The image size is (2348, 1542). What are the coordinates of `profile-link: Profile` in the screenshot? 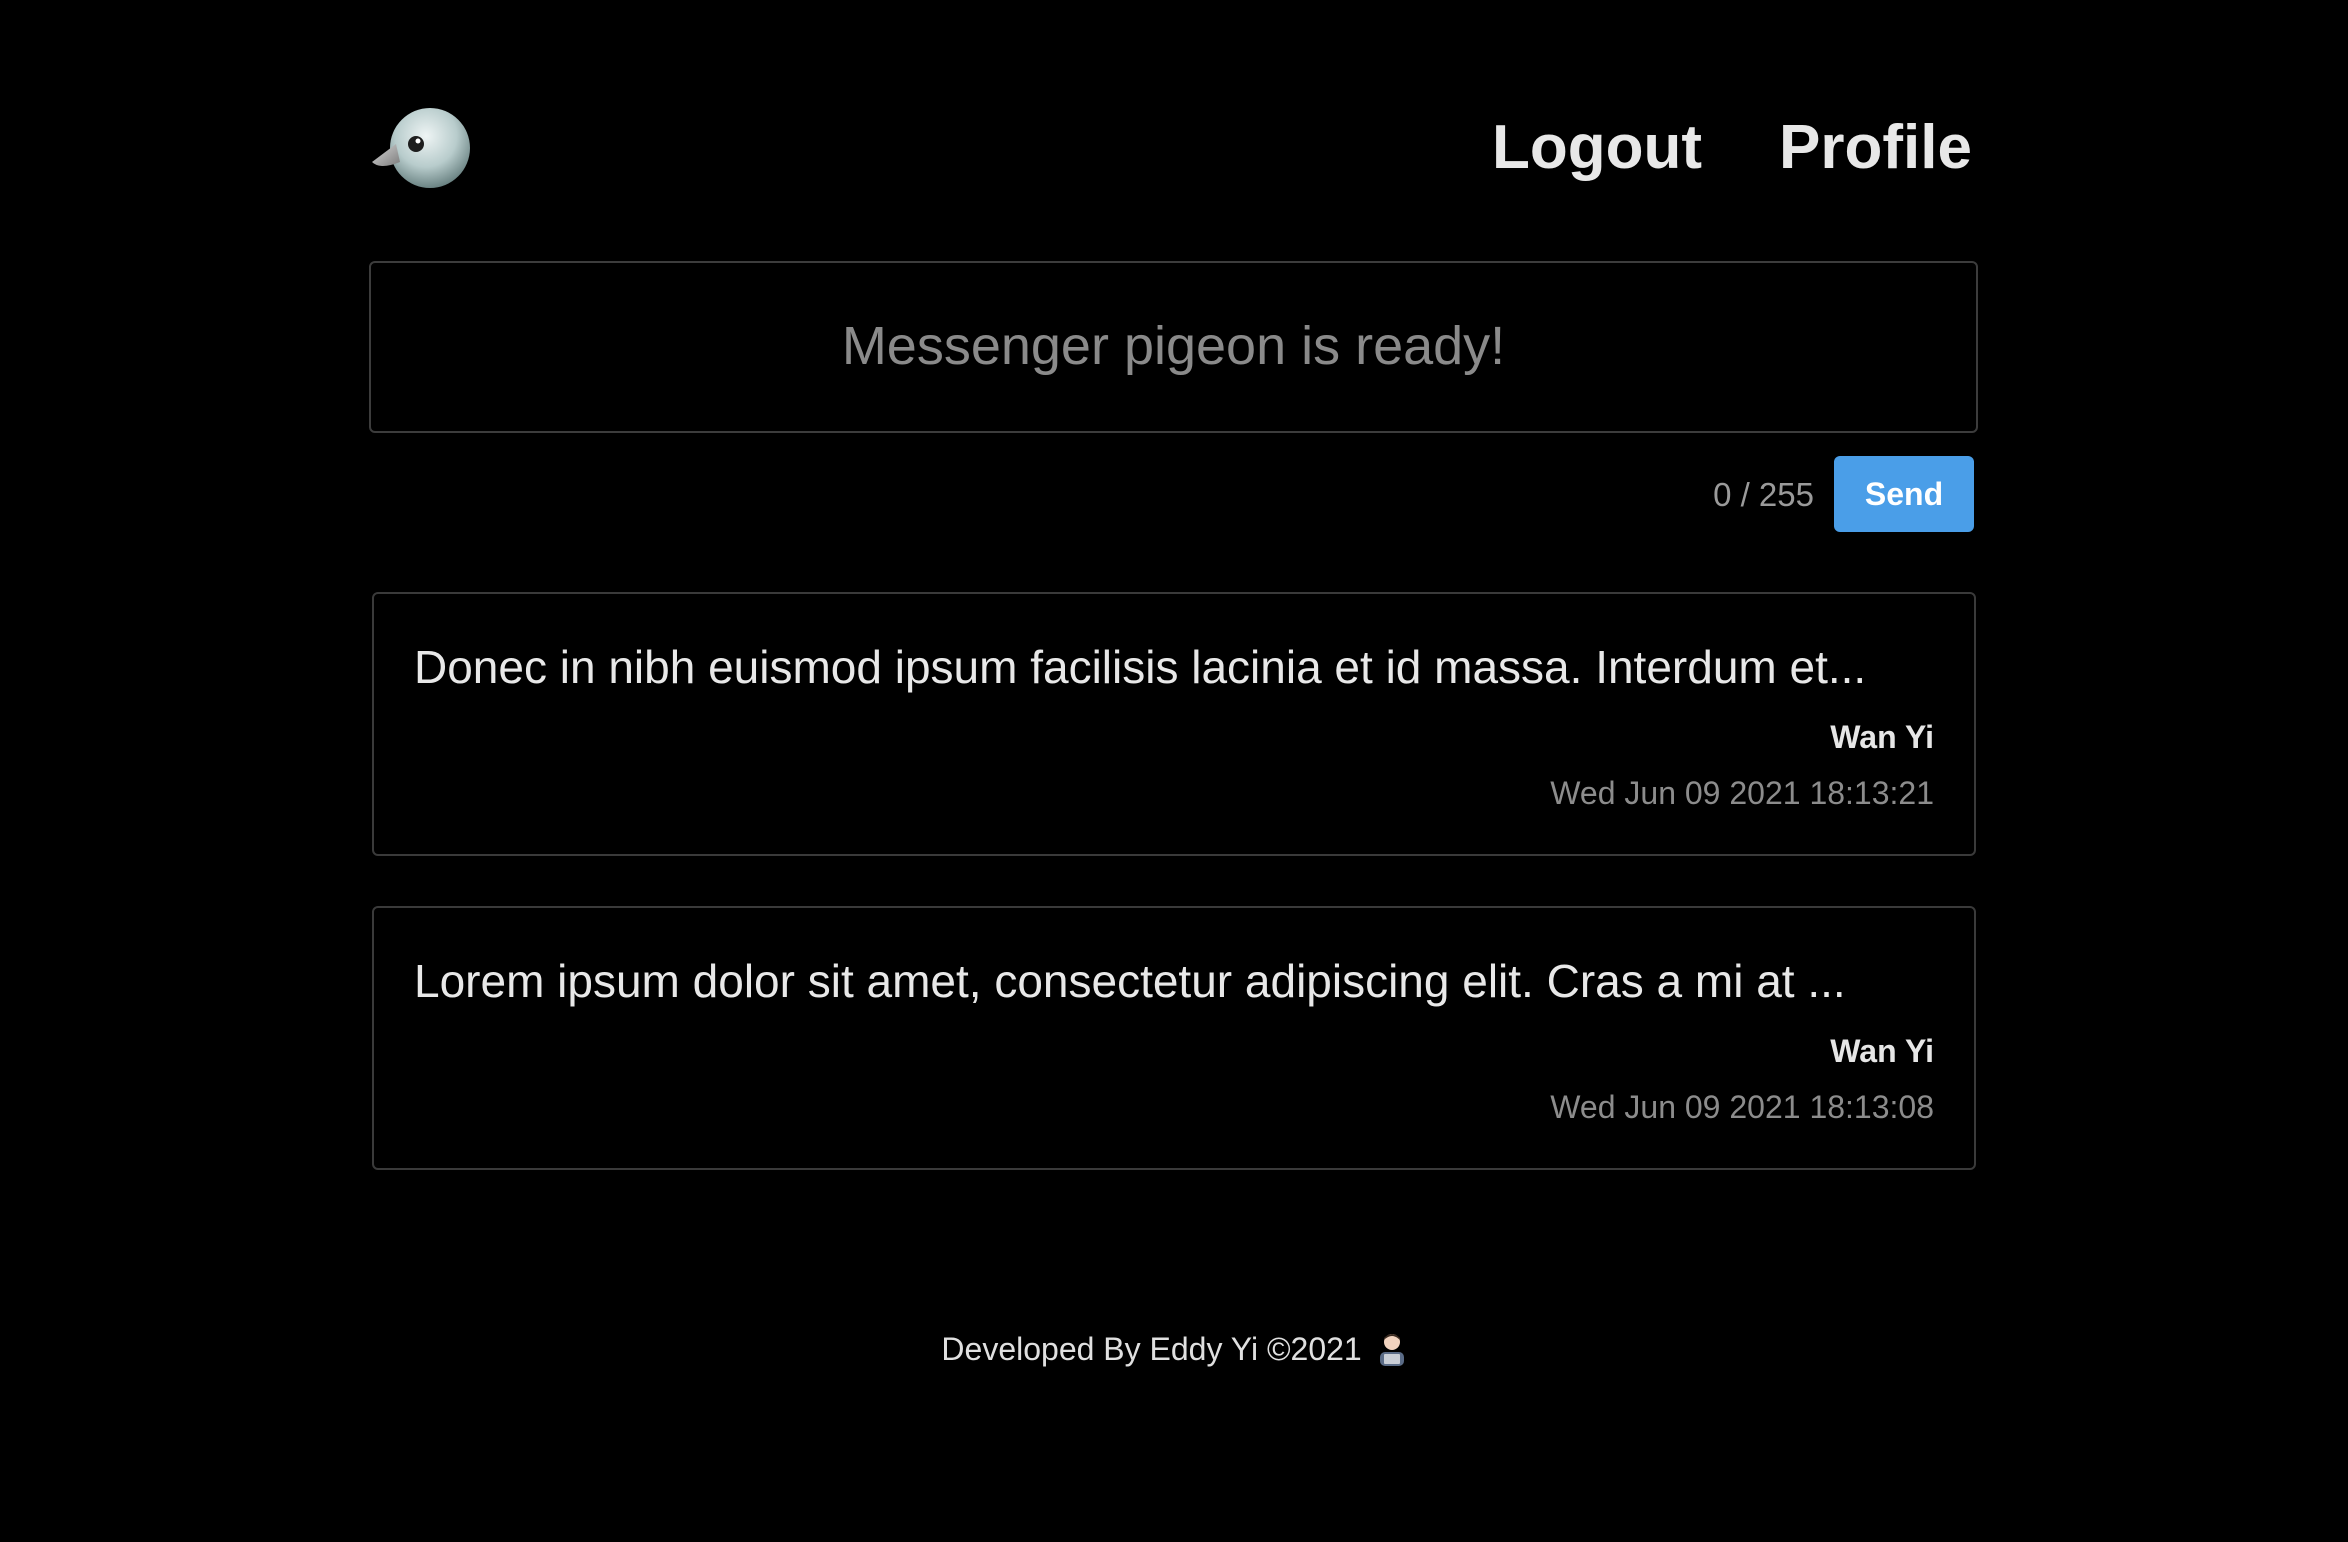 It's located at (1875, 148).